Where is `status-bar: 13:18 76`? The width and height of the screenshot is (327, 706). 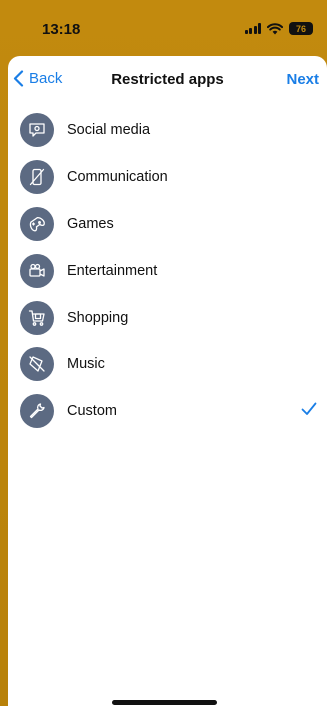 status-bar: 13:18 76 is located at coordinates (163, 30).